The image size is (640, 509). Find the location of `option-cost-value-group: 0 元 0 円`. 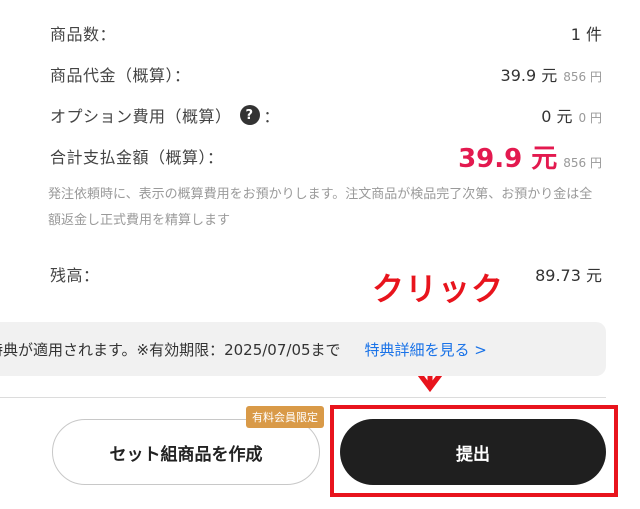

option-cost-value-group: 0 元 0 円 is located at coordinates (571, 115).